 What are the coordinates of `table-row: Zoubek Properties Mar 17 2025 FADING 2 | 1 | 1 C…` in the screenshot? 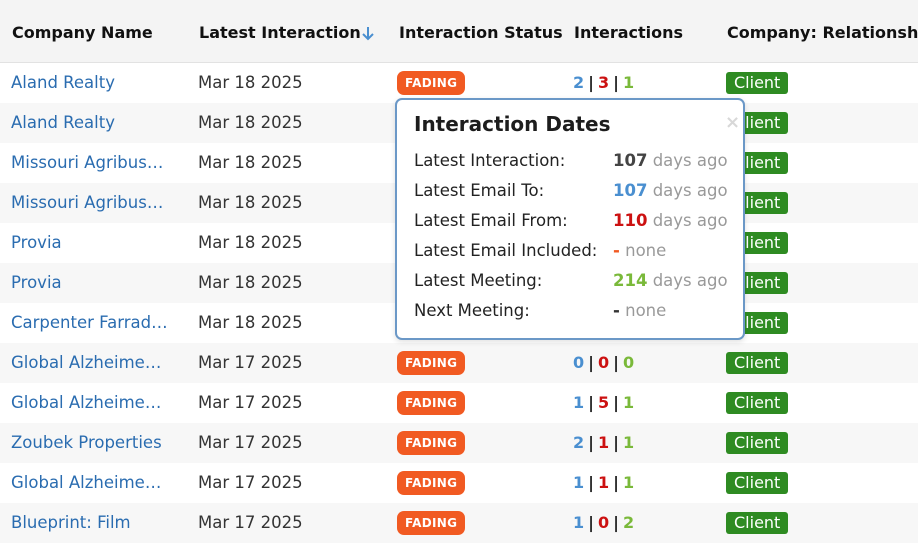 It's located at (459, 443).